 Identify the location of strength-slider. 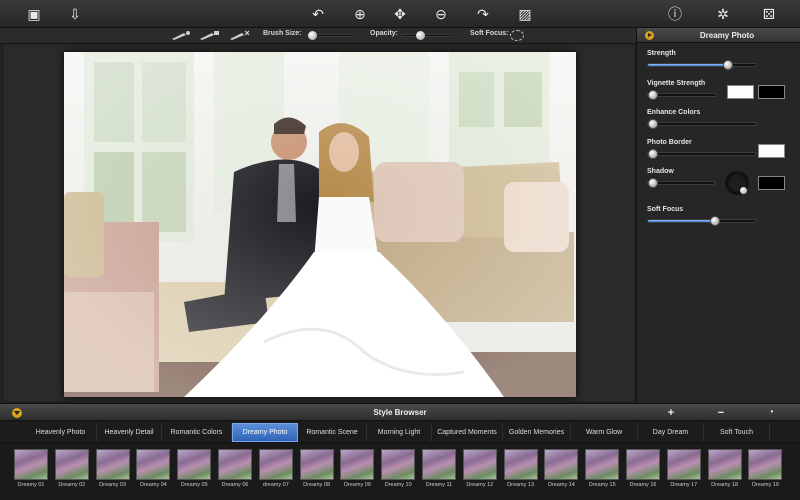
(702, 65).